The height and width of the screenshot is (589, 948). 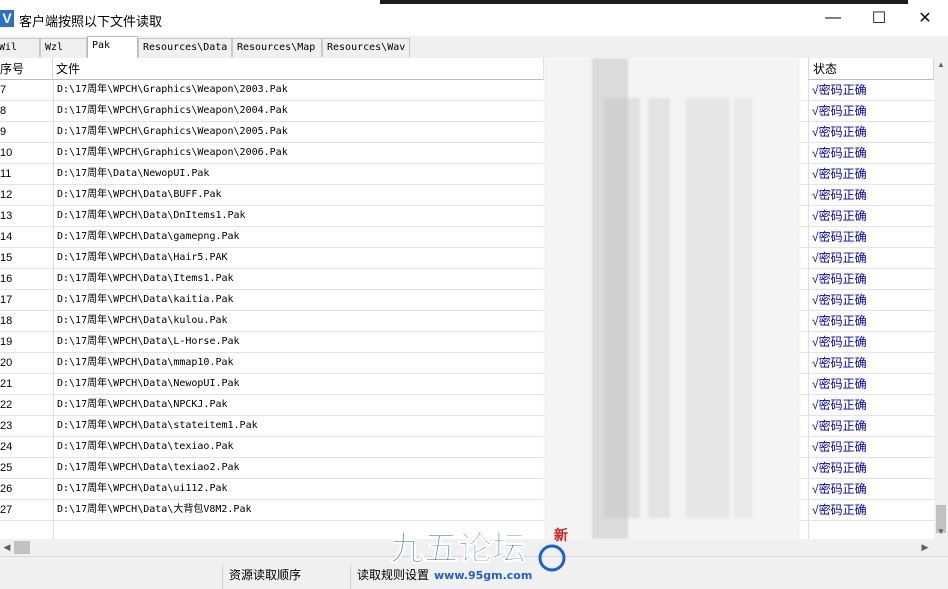 I want to click on row-index: 12, so click(x=6, y=195).